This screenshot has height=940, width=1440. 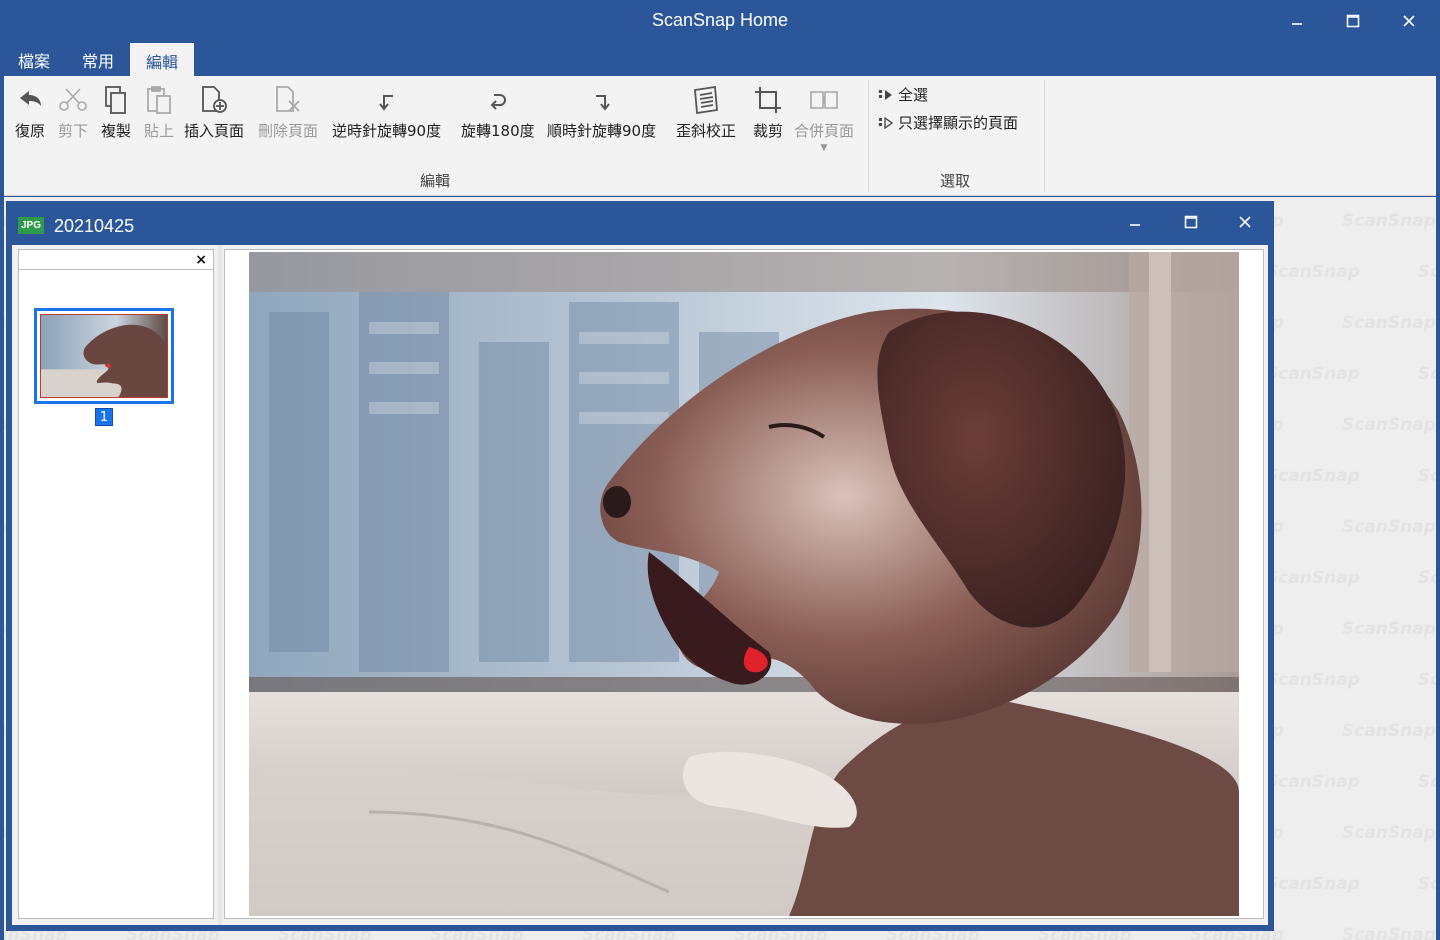 I want to click on ribbon-tabs: 檔案 常用 編輯, so click(x=720, y=59).